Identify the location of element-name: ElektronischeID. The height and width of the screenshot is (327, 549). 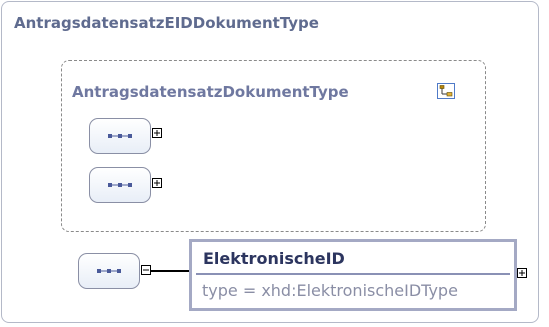
(274, 258).